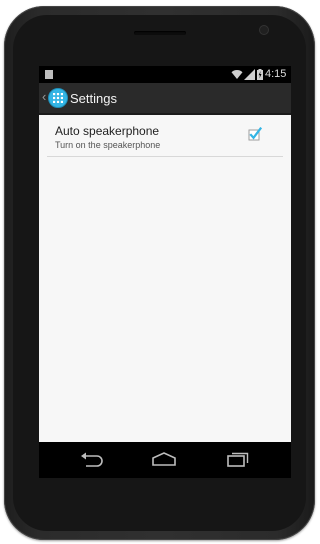 This screenshot has height=544, width=320. What do you see at coordinates (238, 460) in the screenshot?
I see `recents-icon` at bounding box center [238, 460].